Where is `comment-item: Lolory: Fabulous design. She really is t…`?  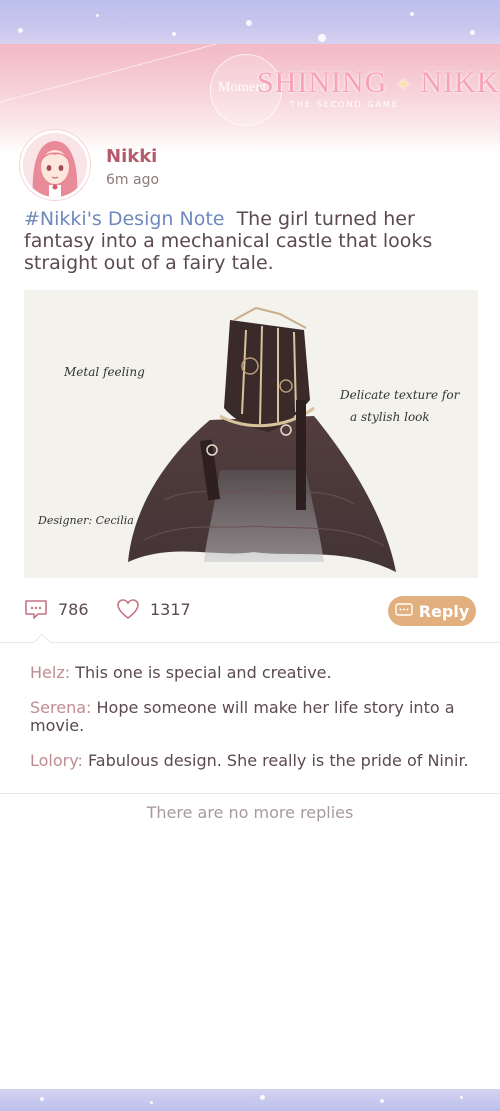 comment-item: Lolory: Fabulous design. She really is t… is located at coordinates (255, 761).